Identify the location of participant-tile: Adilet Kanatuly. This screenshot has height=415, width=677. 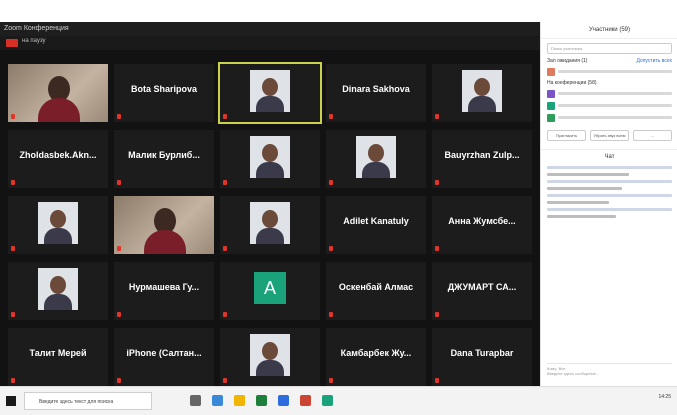
(376, 225).